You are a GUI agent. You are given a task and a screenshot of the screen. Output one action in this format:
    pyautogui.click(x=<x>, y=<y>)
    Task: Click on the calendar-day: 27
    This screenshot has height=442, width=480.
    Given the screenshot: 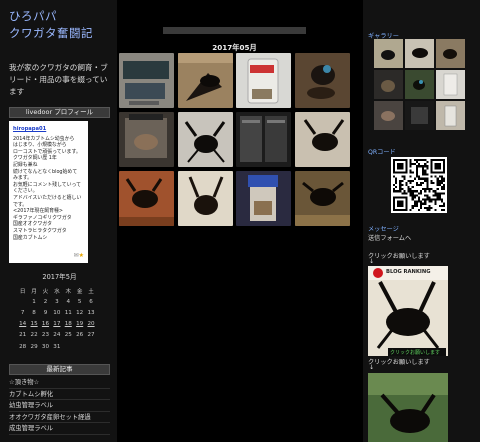 What is the action you would take?
    pyautogui.click(x=91, y=335)
    